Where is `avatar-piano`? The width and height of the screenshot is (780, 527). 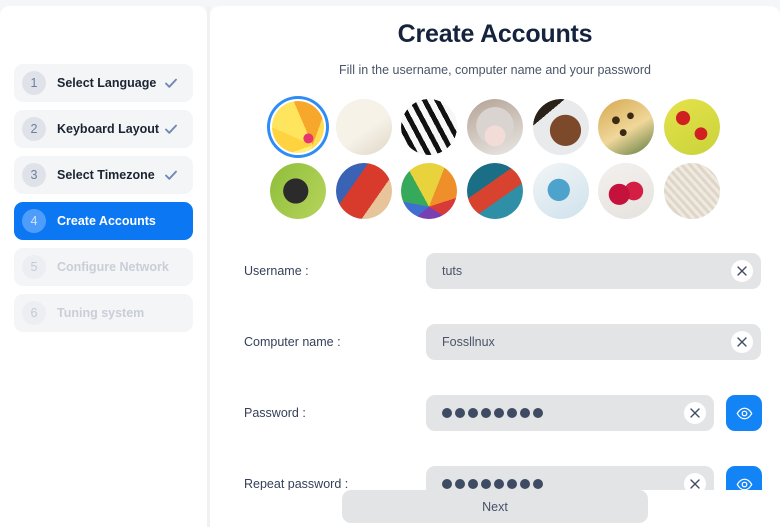 avatar-piano is located at coordinates (429, 127).